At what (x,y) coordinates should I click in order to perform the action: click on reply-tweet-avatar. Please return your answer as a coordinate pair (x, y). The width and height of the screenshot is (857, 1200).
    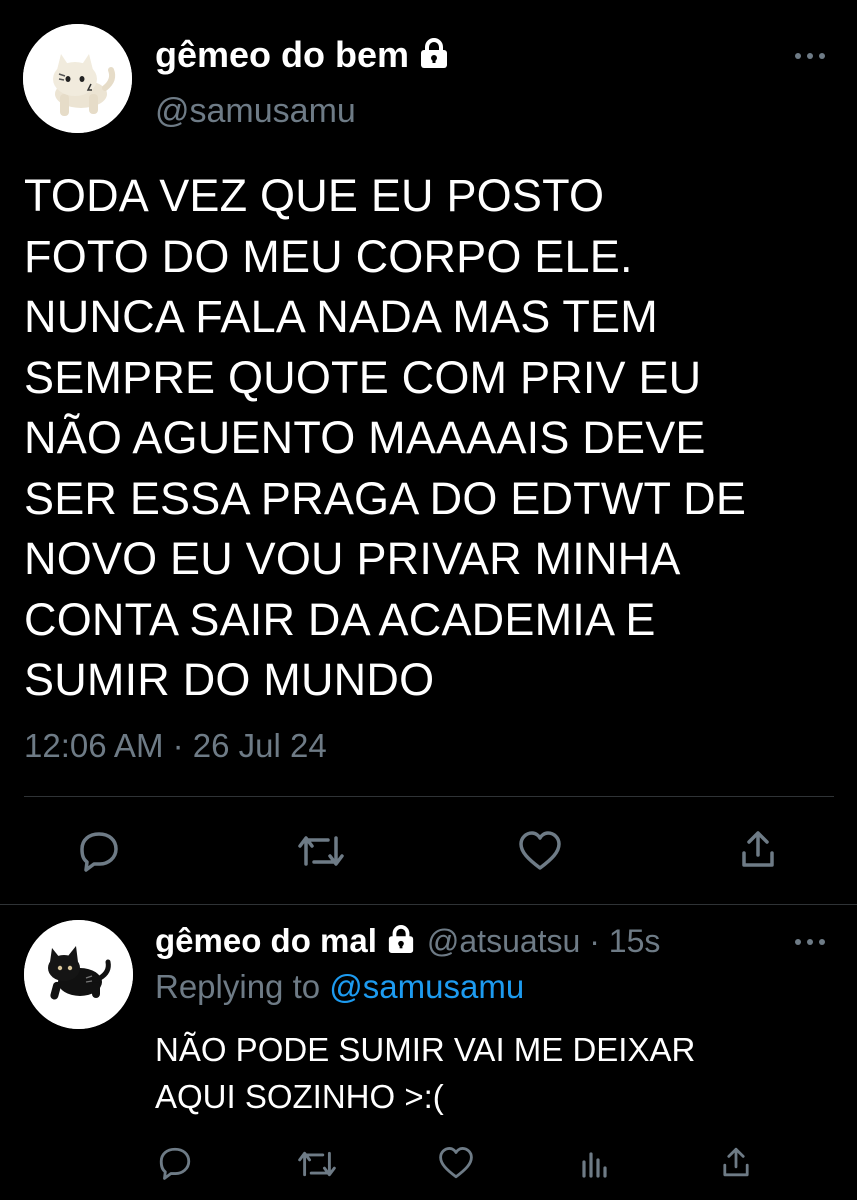
    Looking at the image, I should click on (78, 974).